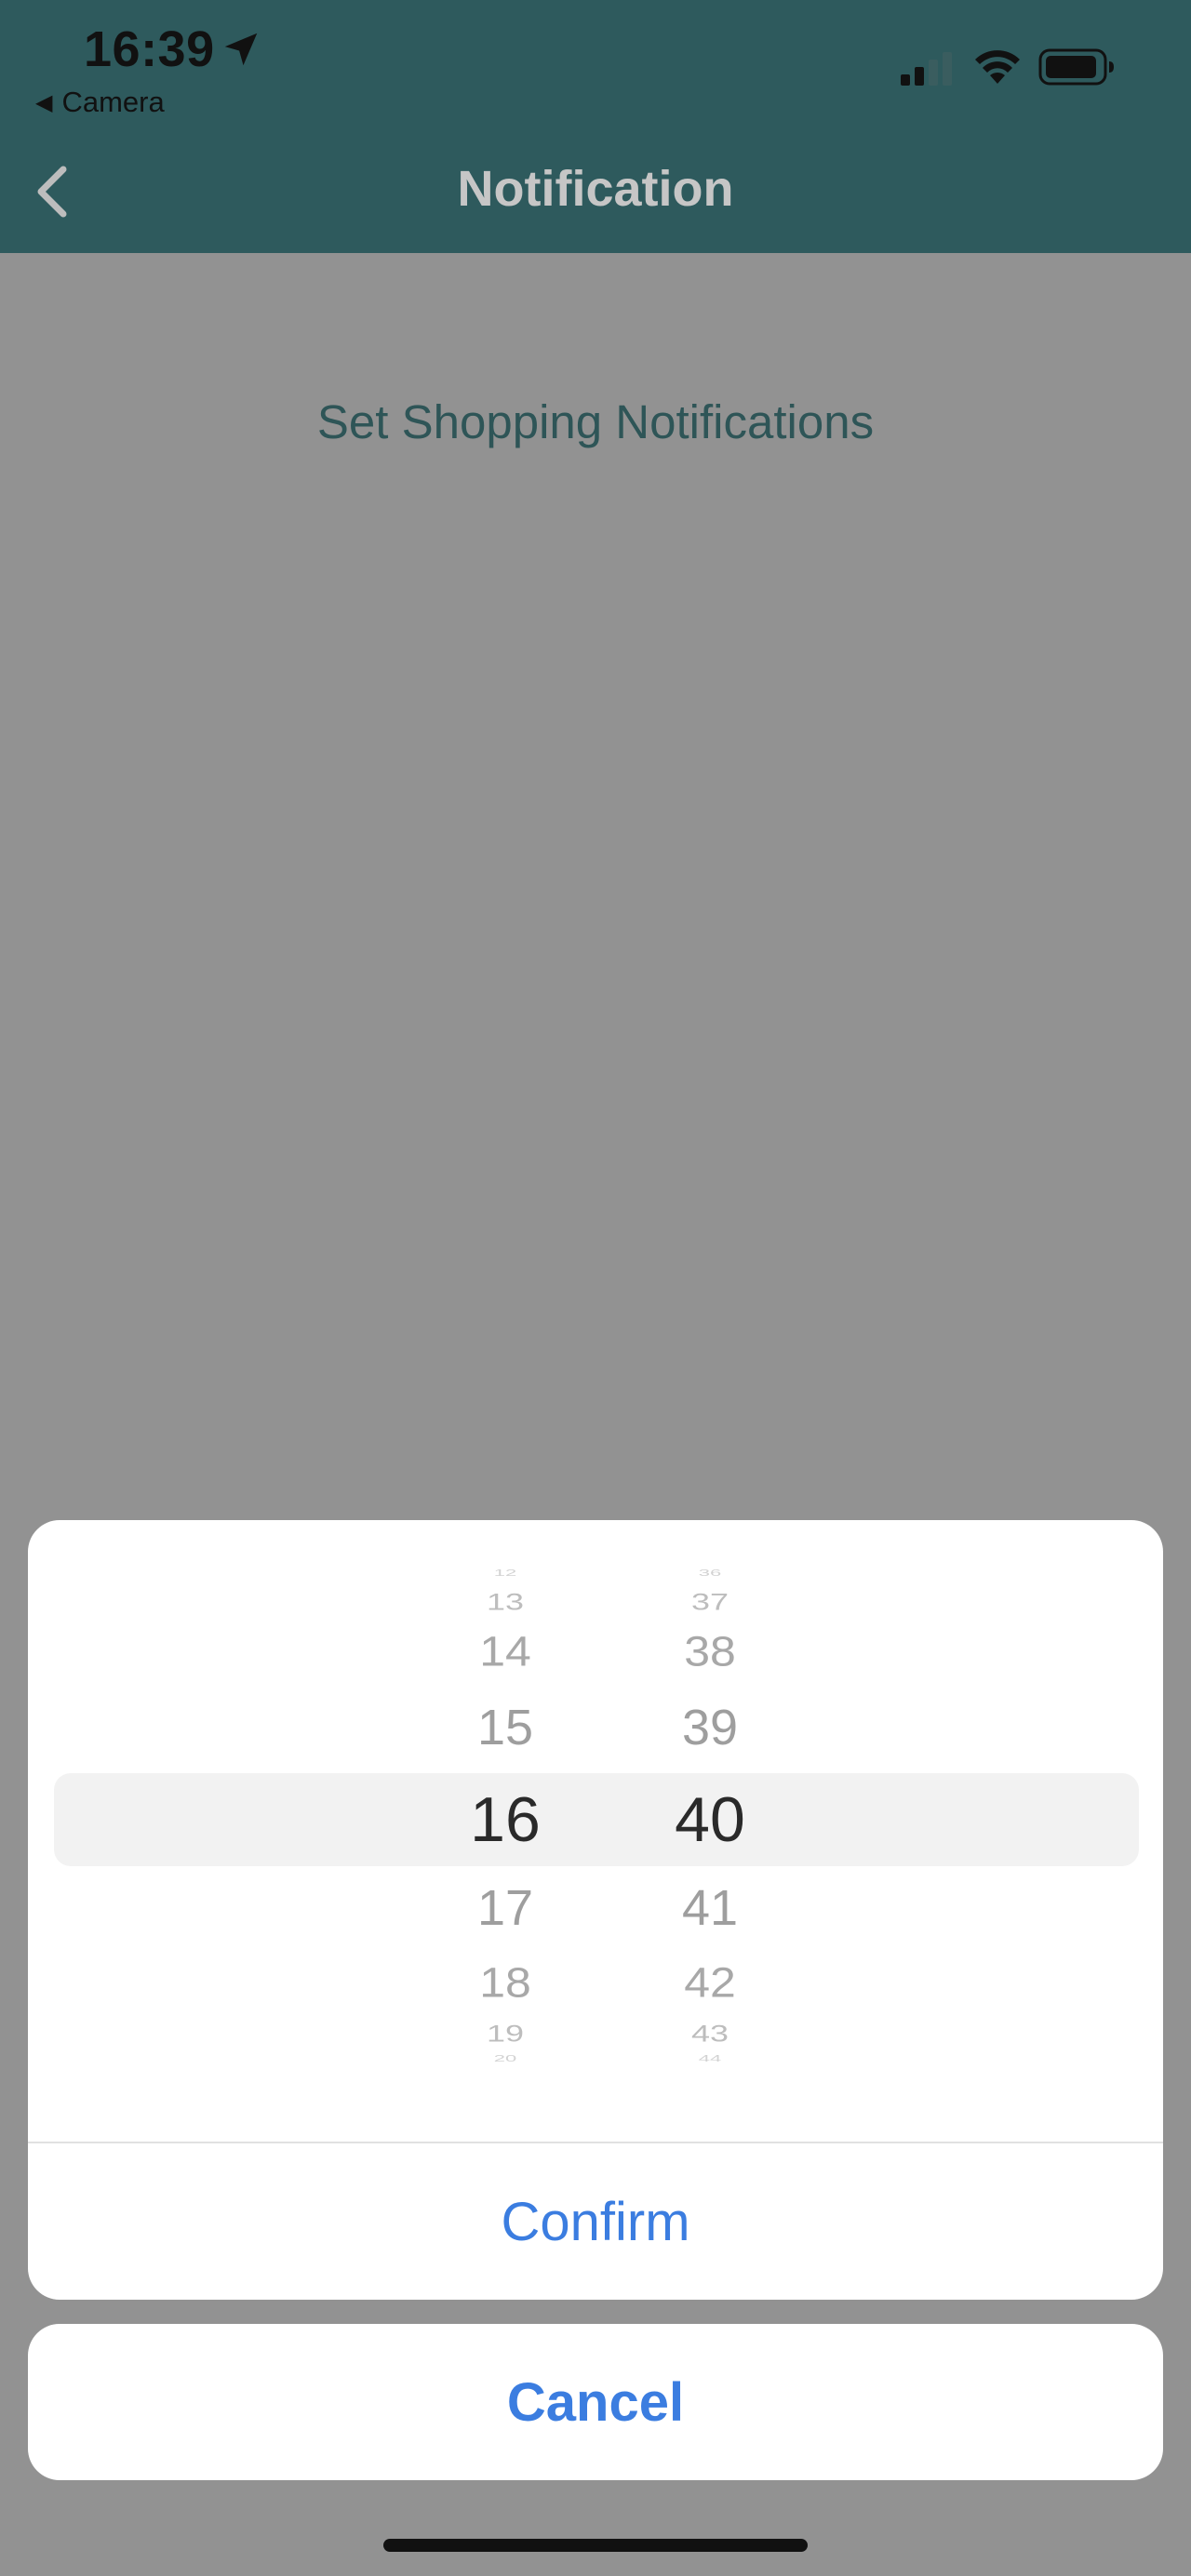  What do you see at coordinates (710, 2033) in the screenshot?
I see `minute-option: 43` at bounding box center [710, 2033].